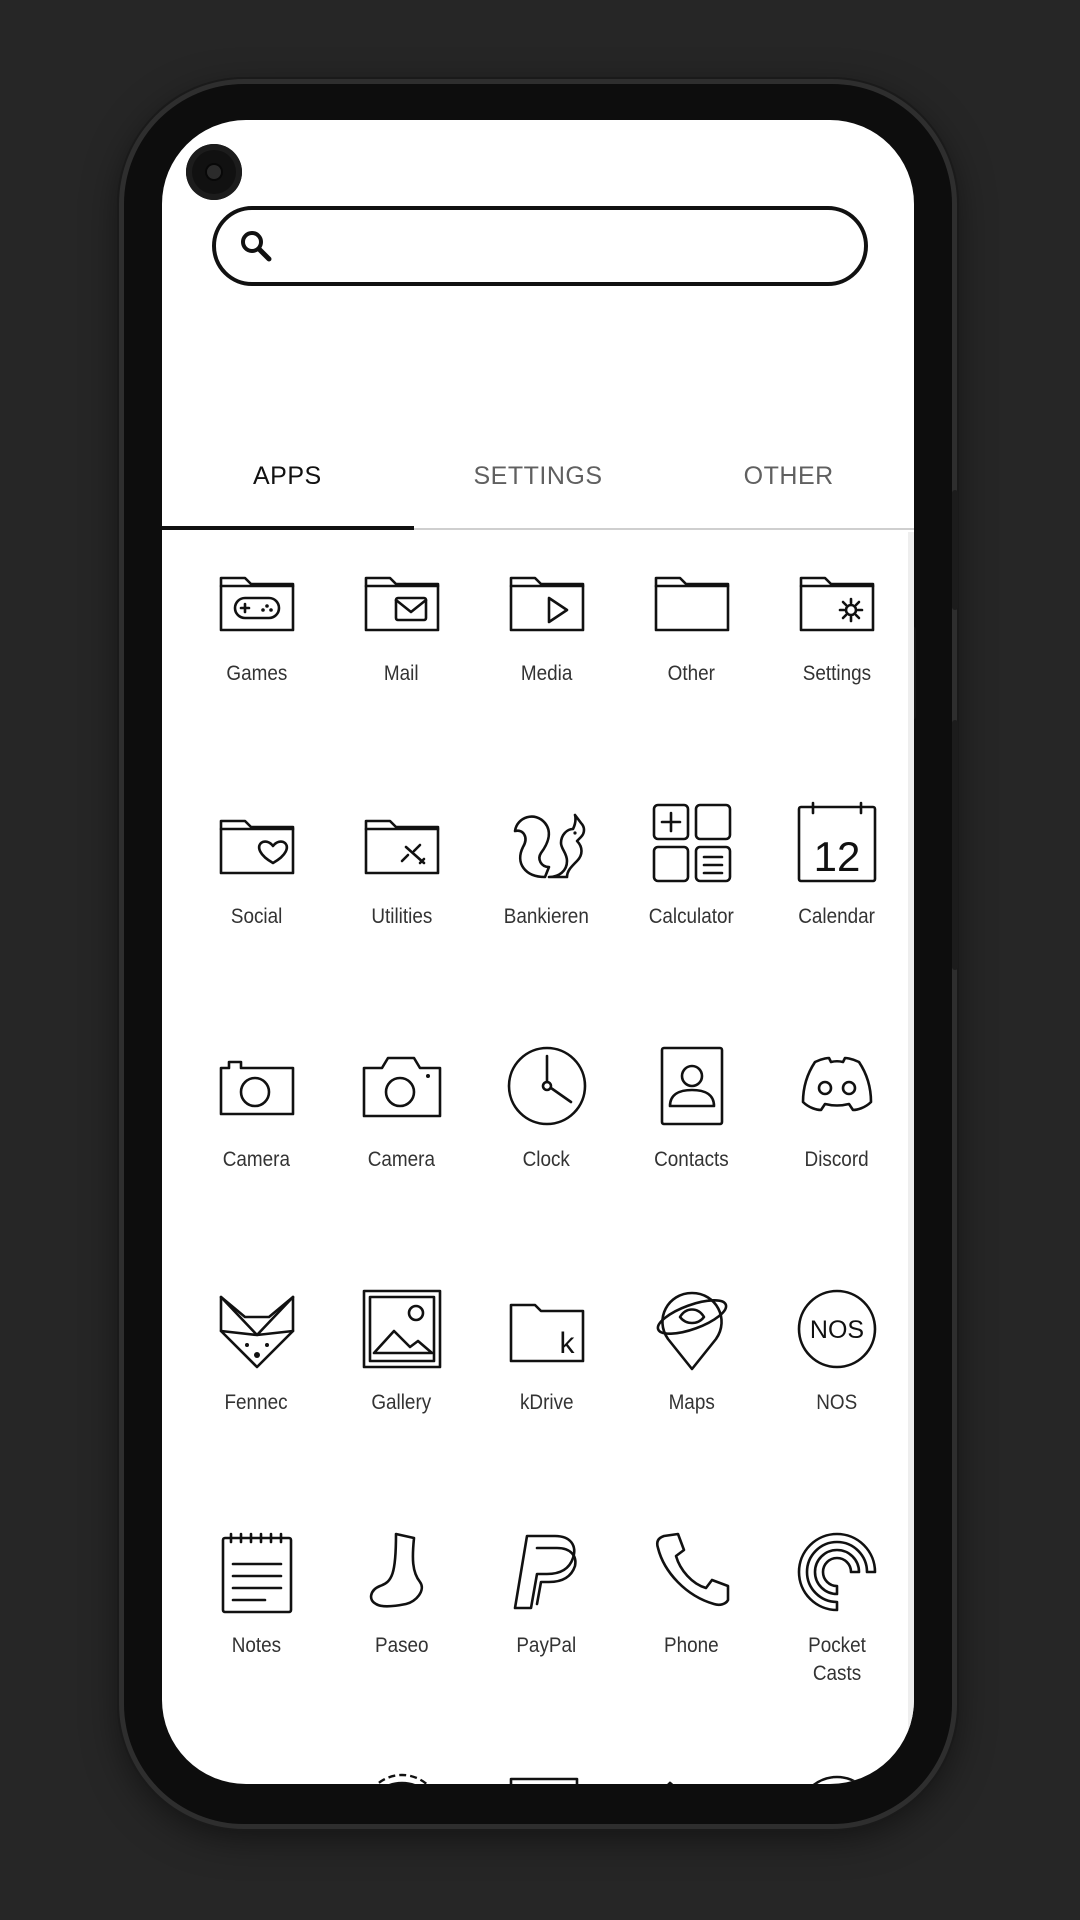  Describe the element at coordinates (401, 1645) in the screenshot. I see `app-label: Paseo` at that location.